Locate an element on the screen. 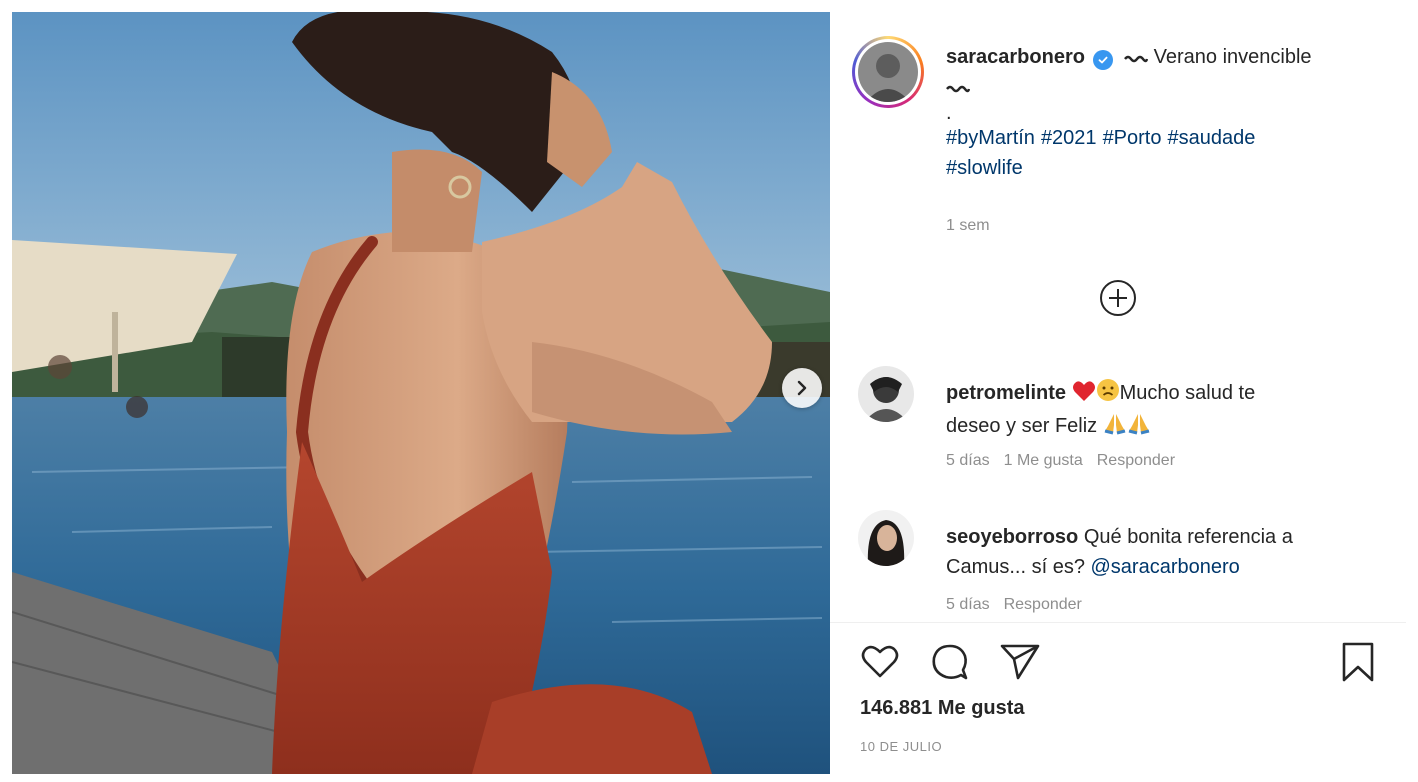  comment-meta: 5 días 1 Me gusta Responder is located at coordinates (1067, 461).